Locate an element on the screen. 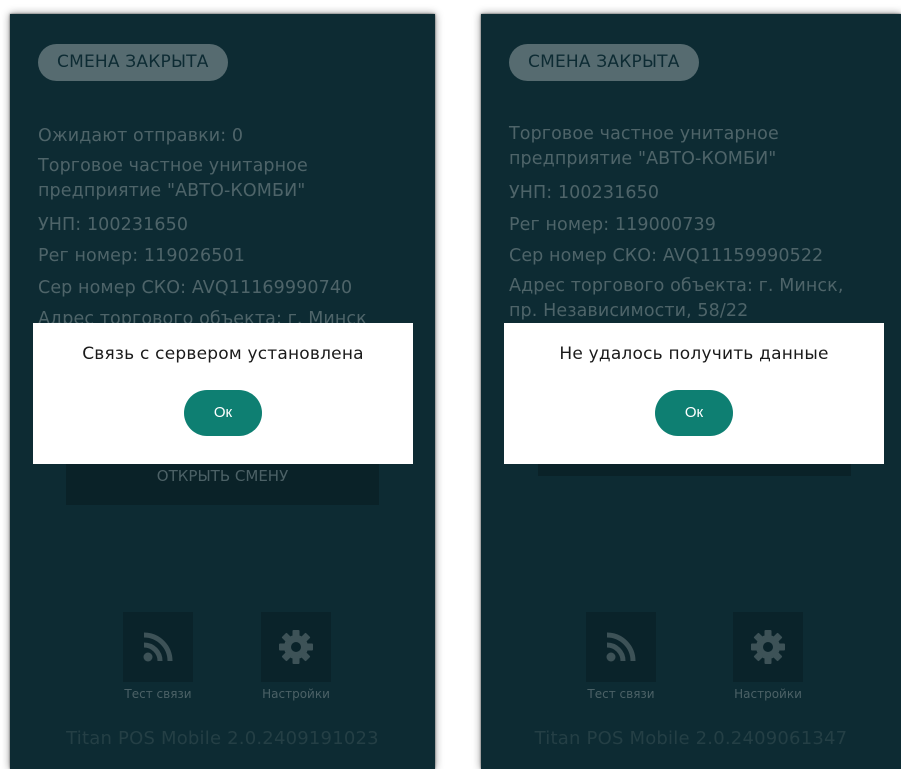  dialog-message: Не удалось получить данные is located at coordinates (694, 354).